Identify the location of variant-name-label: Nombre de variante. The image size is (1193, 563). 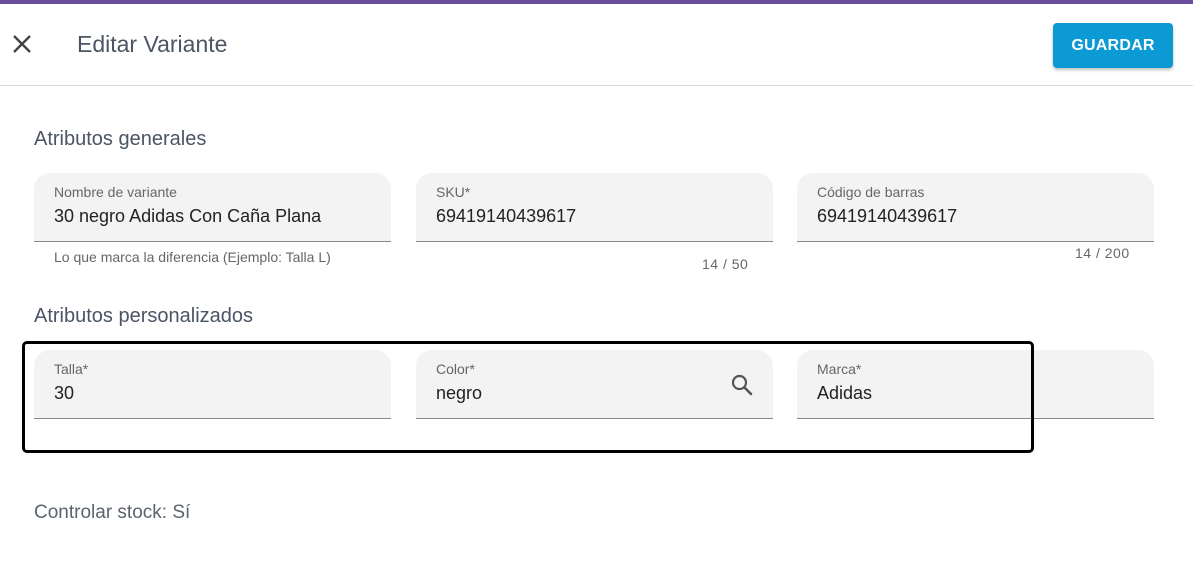
(115, 192).